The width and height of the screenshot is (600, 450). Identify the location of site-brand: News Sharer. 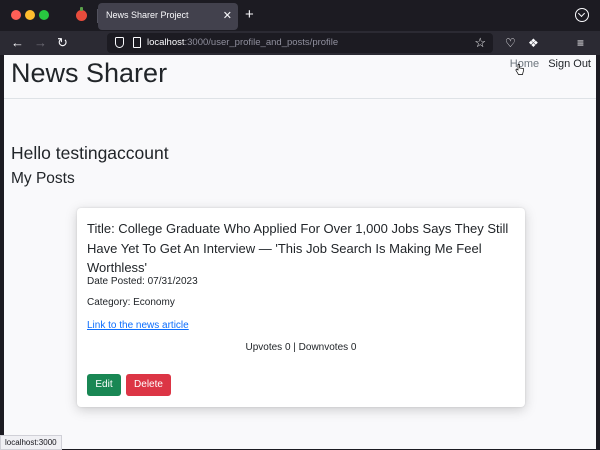
(89, 73).